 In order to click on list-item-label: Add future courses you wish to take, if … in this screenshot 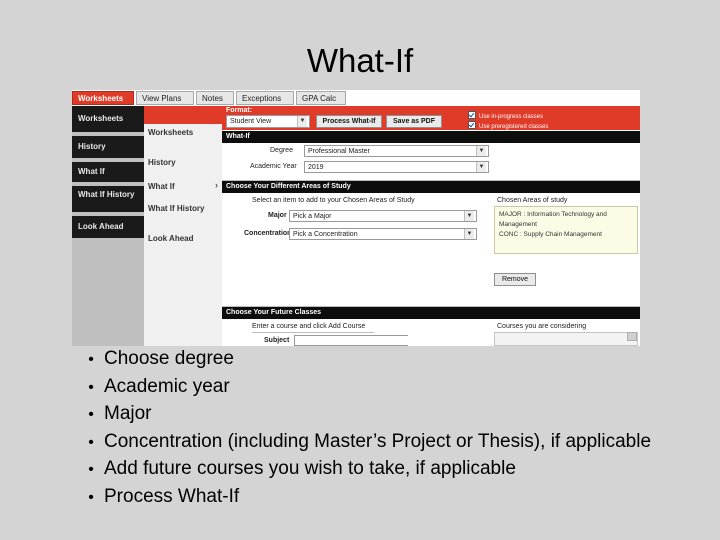, I will do `click(310, 468)`.